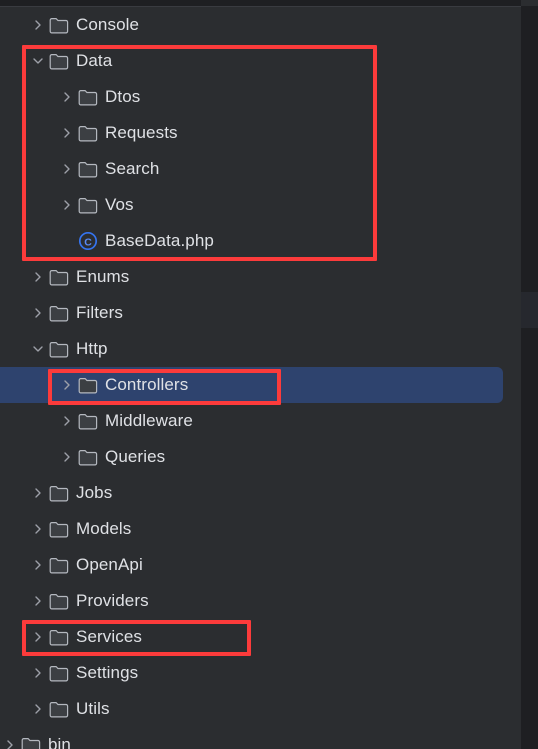 The width and height of the screenshot is (538, 749). I want to click on svg-text: C, so click(88, 242).